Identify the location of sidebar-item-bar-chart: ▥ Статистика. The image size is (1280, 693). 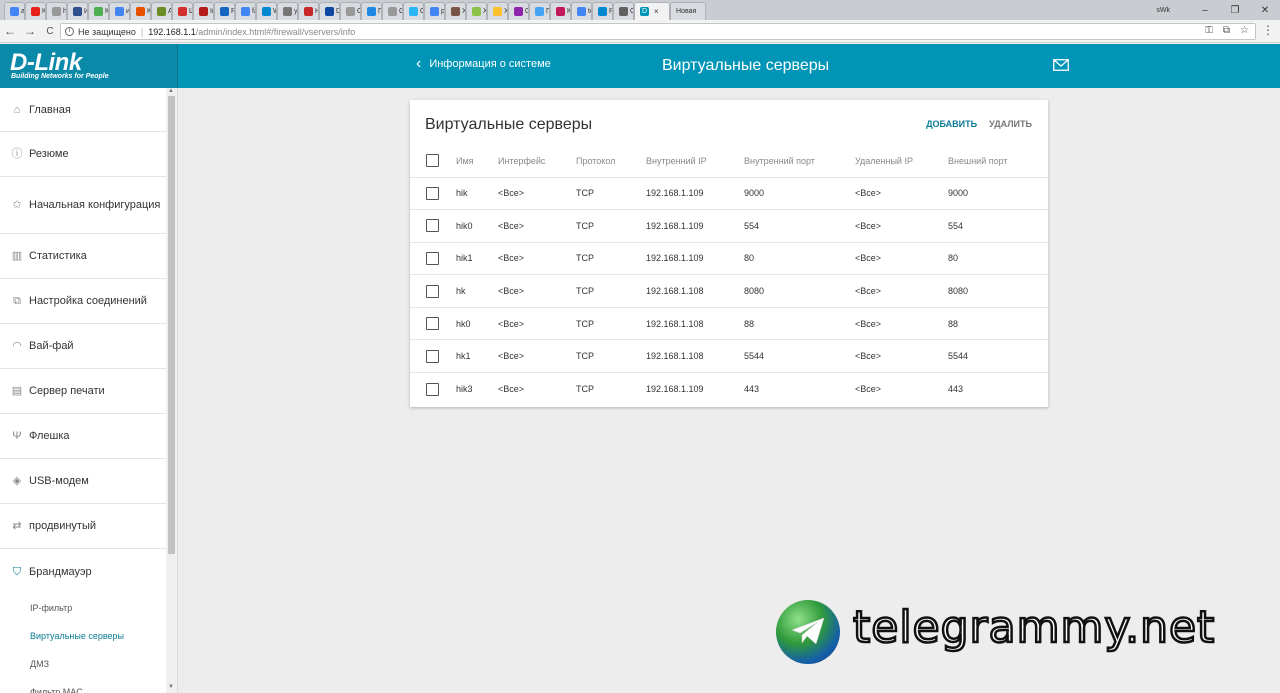
(83, 256).